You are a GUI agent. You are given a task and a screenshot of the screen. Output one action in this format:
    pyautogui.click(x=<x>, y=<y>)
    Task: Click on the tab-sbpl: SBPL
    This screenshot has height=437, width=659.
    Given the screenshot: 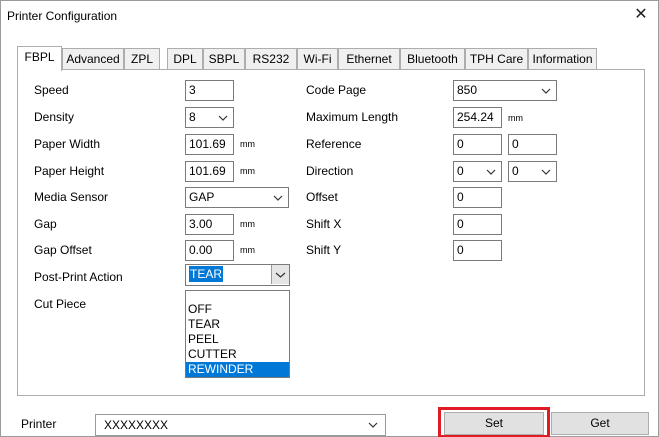 What is the action you would take?
    pyautogui.click(x=224, y=59)
    